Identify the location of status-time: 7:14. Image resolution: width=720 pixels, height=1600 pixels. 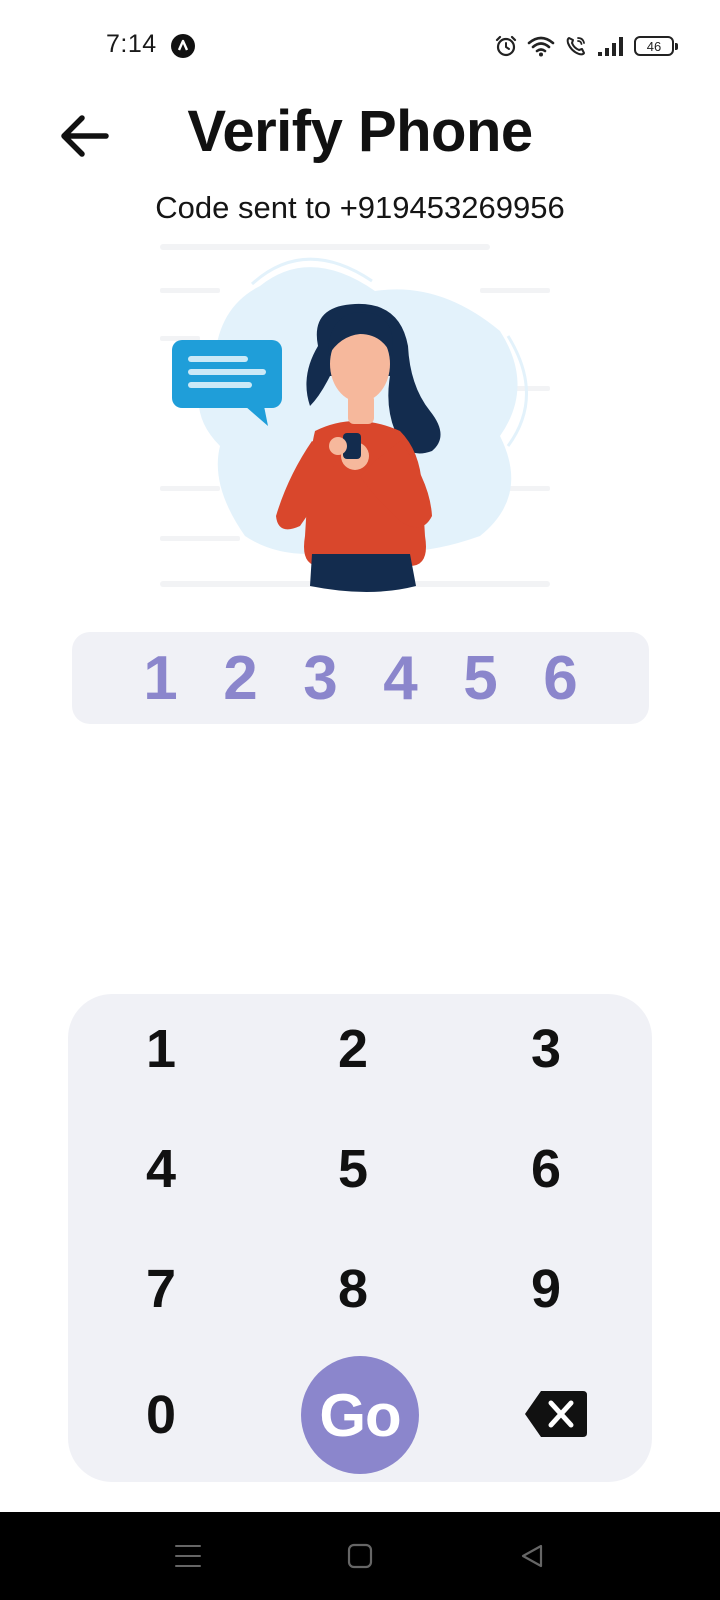
(131, 44).